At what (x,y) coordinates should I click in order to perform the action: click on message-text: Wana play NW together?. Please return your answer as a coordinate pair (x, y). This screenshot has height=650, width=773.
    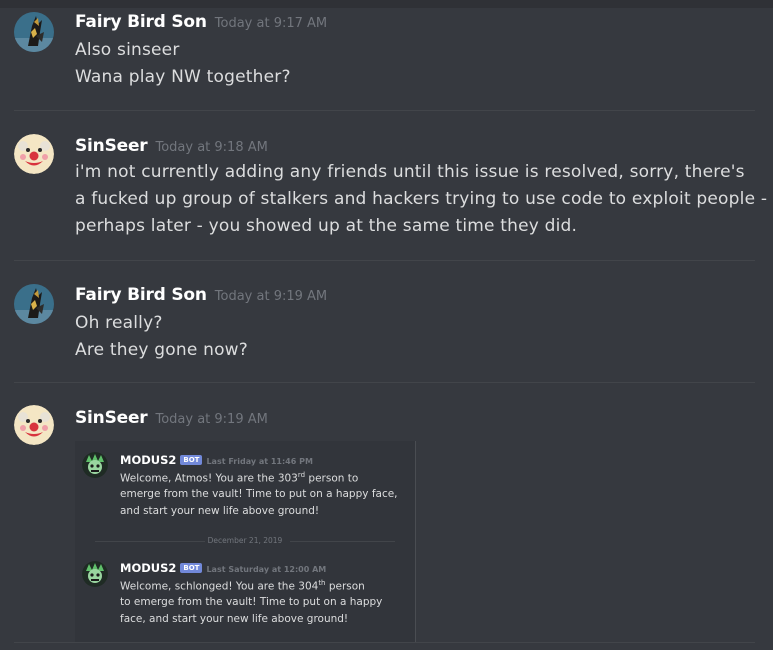
    Looking at the image, I should click on (183, 77).